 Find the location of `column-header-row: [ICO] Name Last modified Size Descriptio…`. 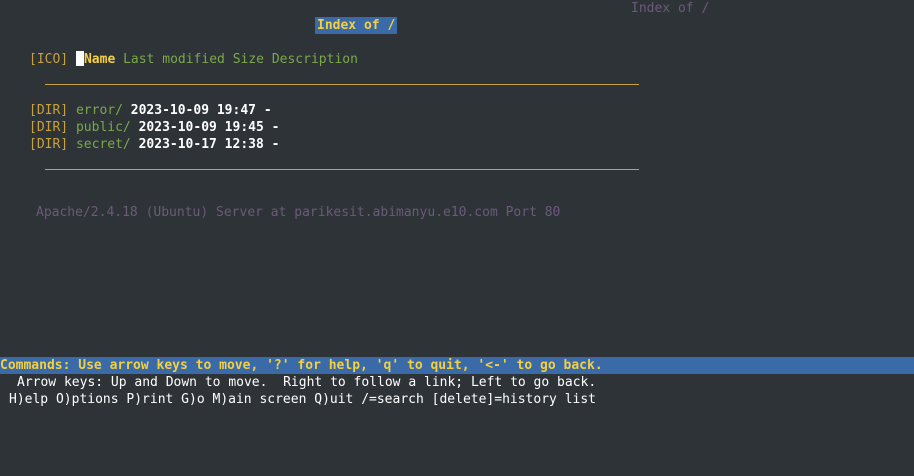

column-header-row: [ICO] Name Last modified Size Descriptio… is located at coordinates (193, 59).